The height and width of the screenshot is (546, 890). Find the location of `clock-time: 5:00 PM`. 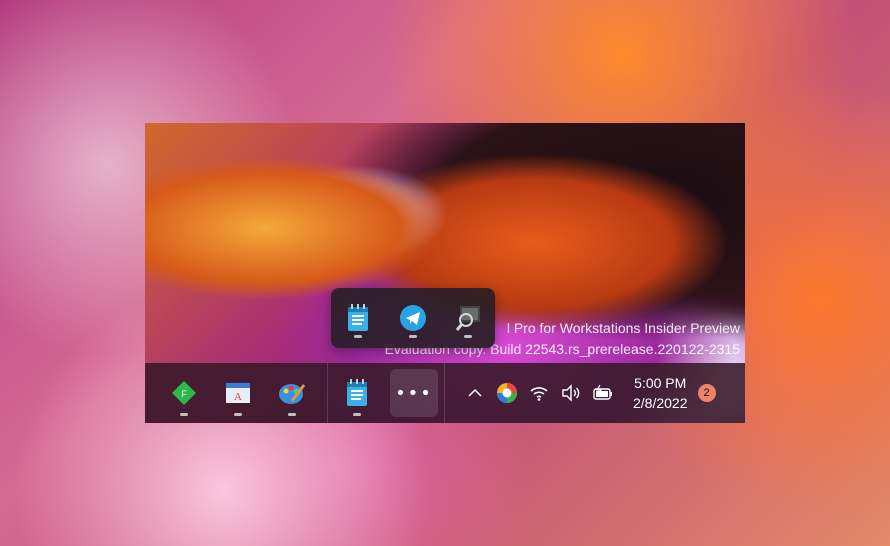

clock-time: 5:00 PM is located at coordinates (660, 383).